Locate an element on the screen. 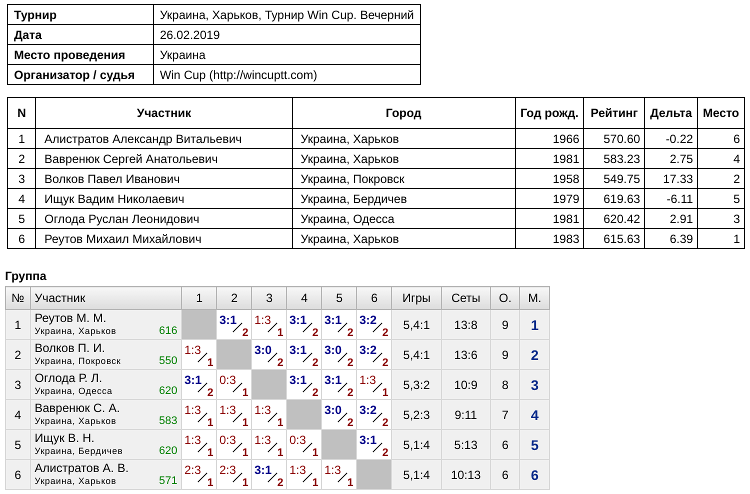 This screenshot has width=750, height=494. table-cell: Оглода Руслан Леонидович is located at coordinates (164, 218).